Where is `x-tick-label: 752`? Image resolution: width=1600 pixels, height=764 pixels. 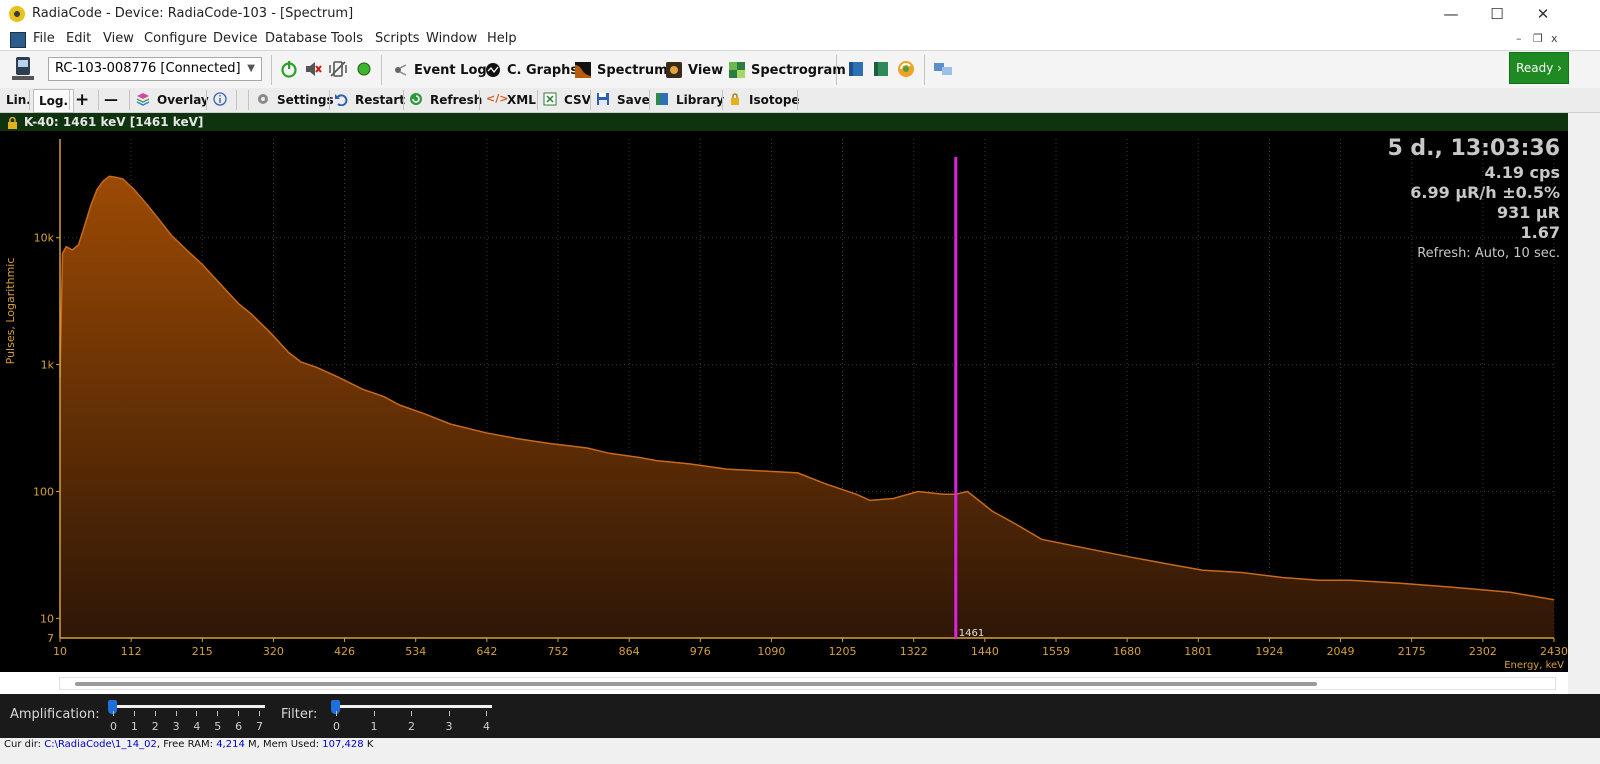
x-tick-label: 752 is located at coordinates (558, 651).